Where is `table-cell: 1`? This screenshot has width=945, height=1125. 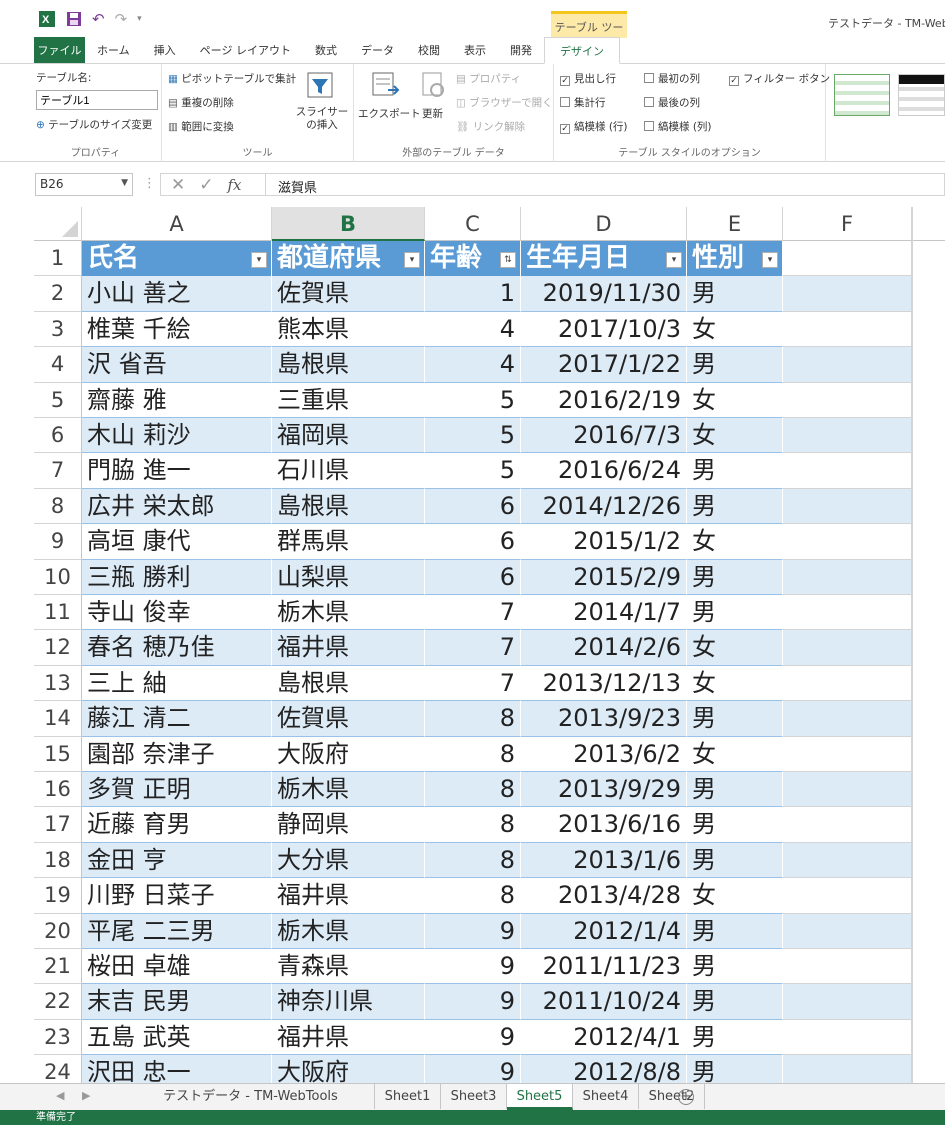 table-cell: 1 is located at coordinates (473, 294).